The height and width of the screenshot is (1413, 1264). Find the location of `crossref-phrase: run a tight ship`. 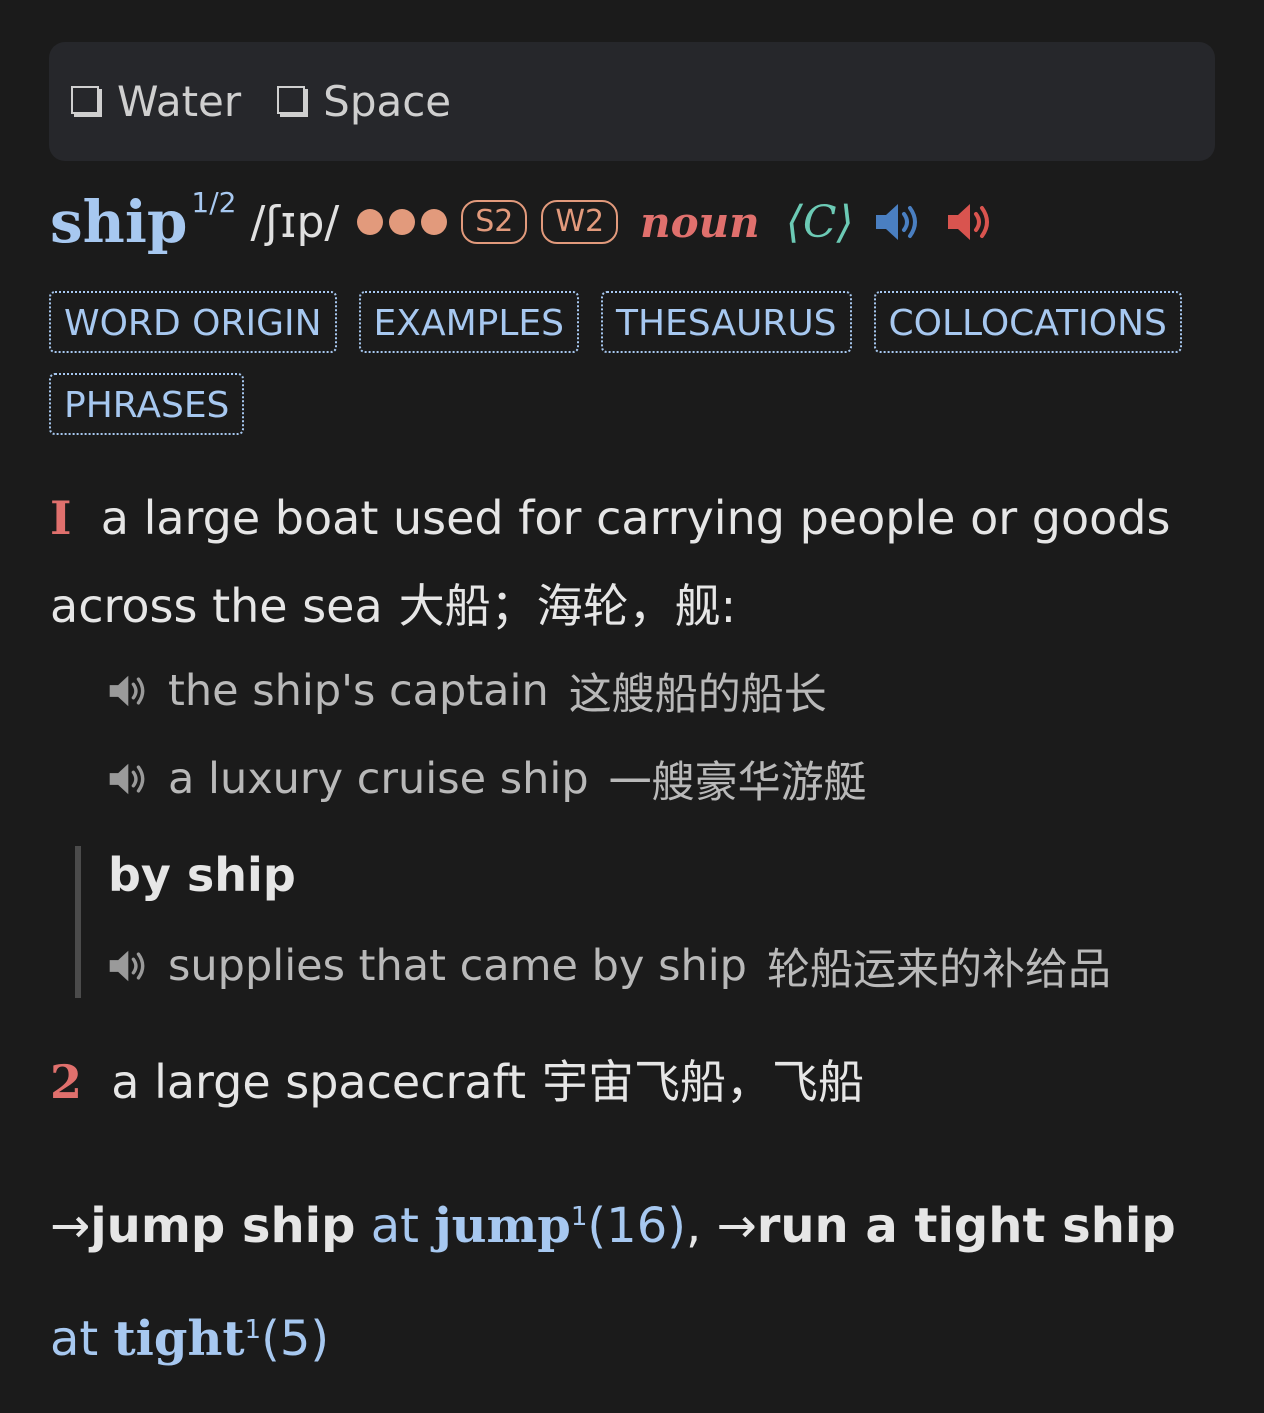

crossref-phrase: run a tight ship is located at coordinates (966, 1226).